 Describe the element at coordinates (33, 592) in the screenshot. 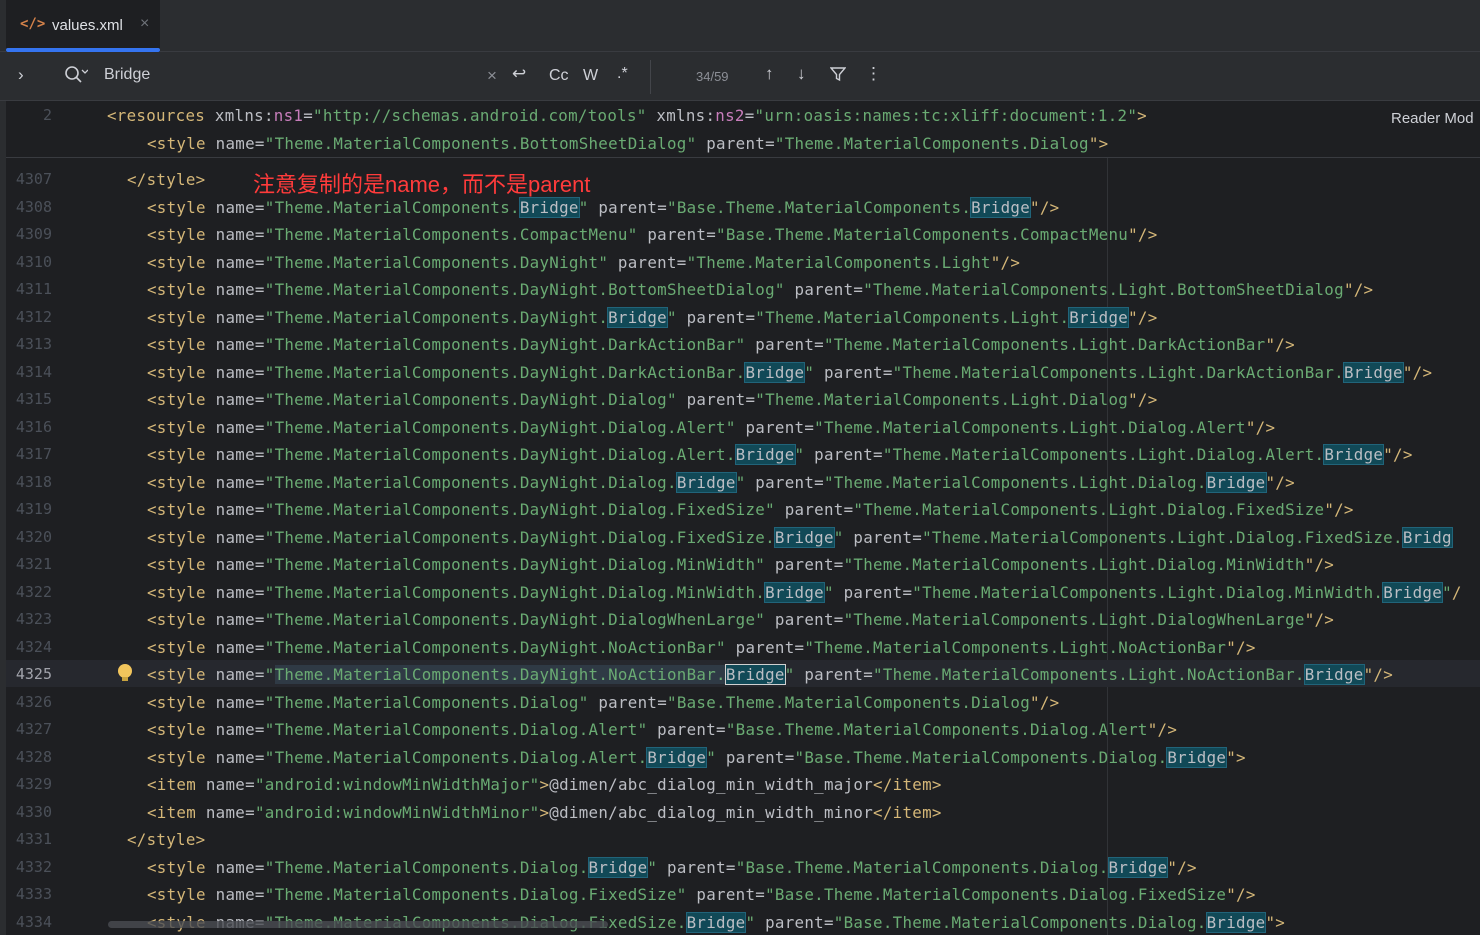

I see `line-number: 4322` at that location.